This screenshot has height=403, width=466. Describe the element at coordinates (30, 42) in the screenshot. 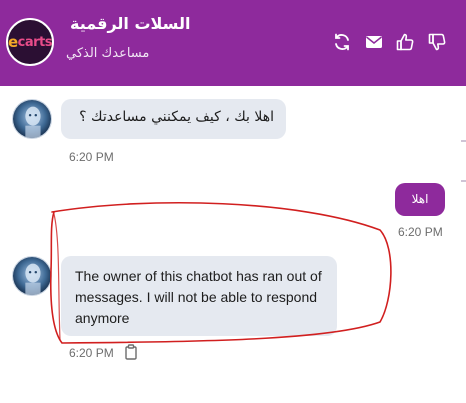

I see `brand-logo: e carts` at that location.